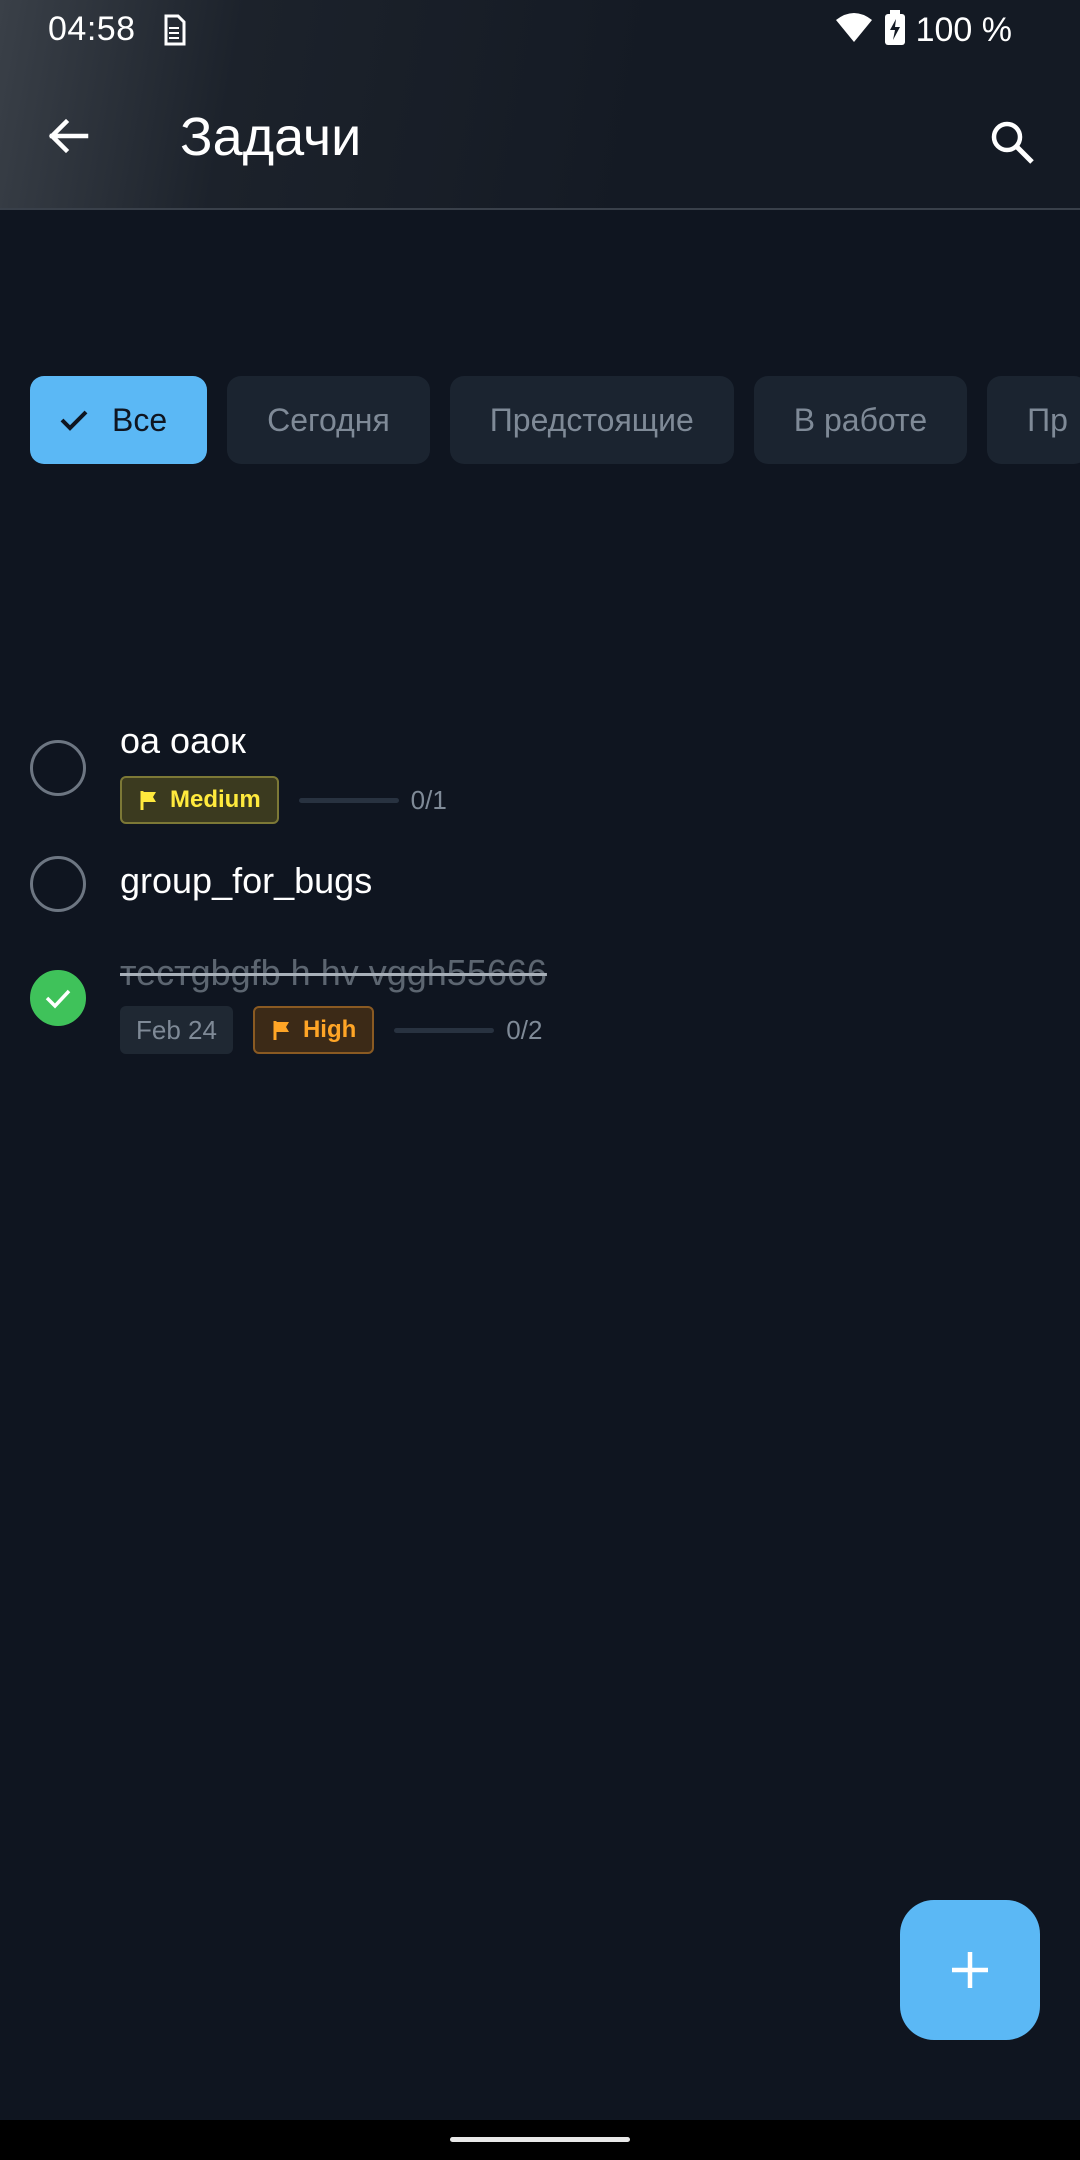 The width and height of the screenshot is (1080, 2160). I want to click on page-title: Задачи, so click(271, 137).